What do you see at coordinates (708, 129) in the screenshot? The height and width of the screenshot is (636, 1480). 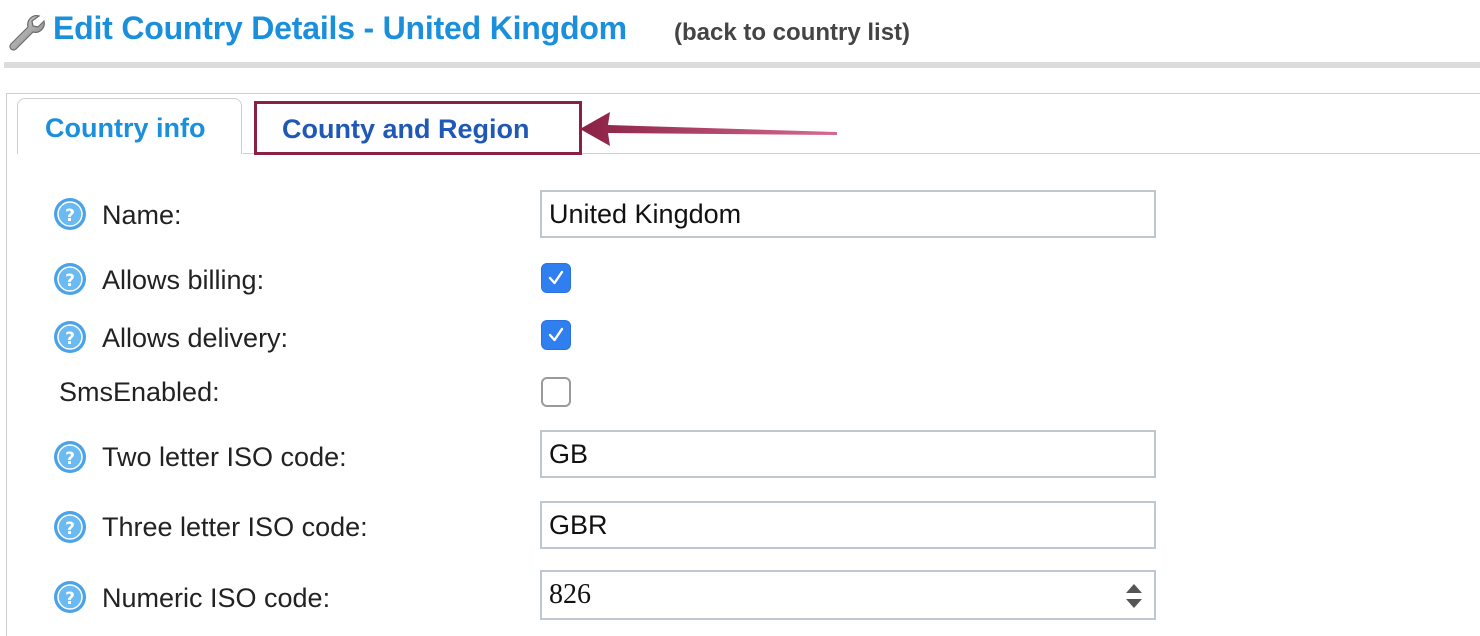 I see `annotation-arrow-icon` at bounding box center [708, 129].